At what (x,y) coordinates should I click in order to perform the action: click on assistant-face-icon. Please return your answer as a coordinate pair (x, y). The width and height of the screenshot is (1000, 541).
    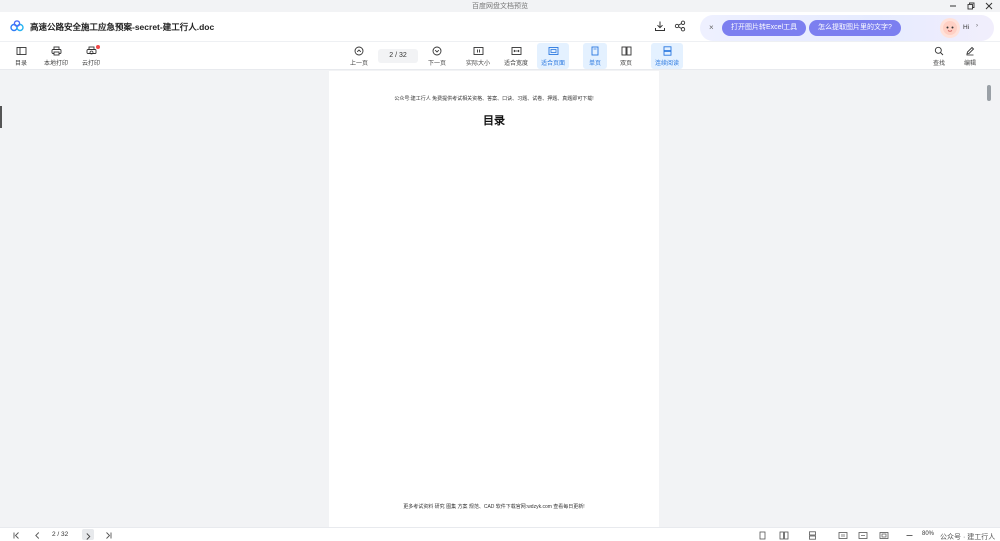
    Looking at the image, I should click on (950, 28).